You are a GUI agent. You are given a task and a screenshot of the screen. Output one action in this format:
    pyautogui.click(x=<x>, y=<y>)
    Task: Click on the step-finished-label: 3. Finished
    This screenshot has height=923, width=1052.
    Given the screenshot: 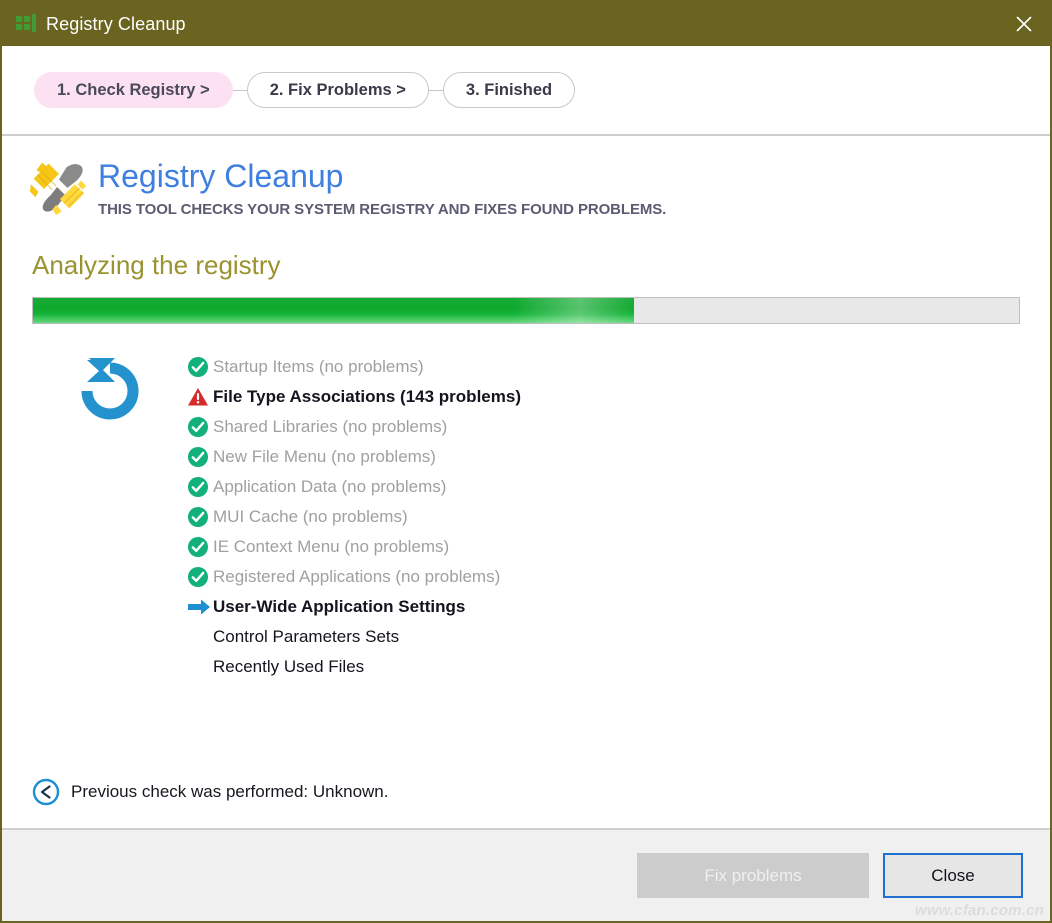 What is the action you would take?
    pyautogui.click(x=509, y=89)
    